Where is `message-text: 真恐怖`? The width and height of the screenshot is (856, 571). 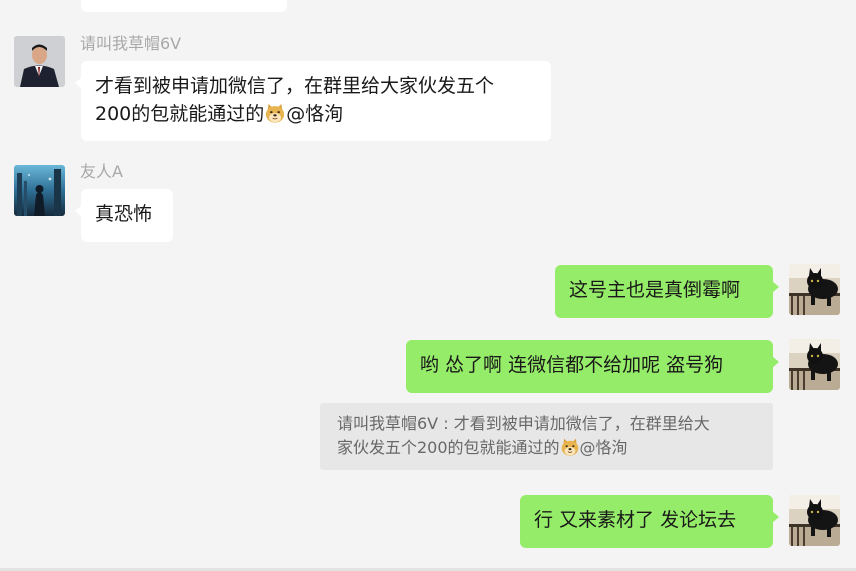
message-text: 真恐怖 is located at coordinates (124, 214).